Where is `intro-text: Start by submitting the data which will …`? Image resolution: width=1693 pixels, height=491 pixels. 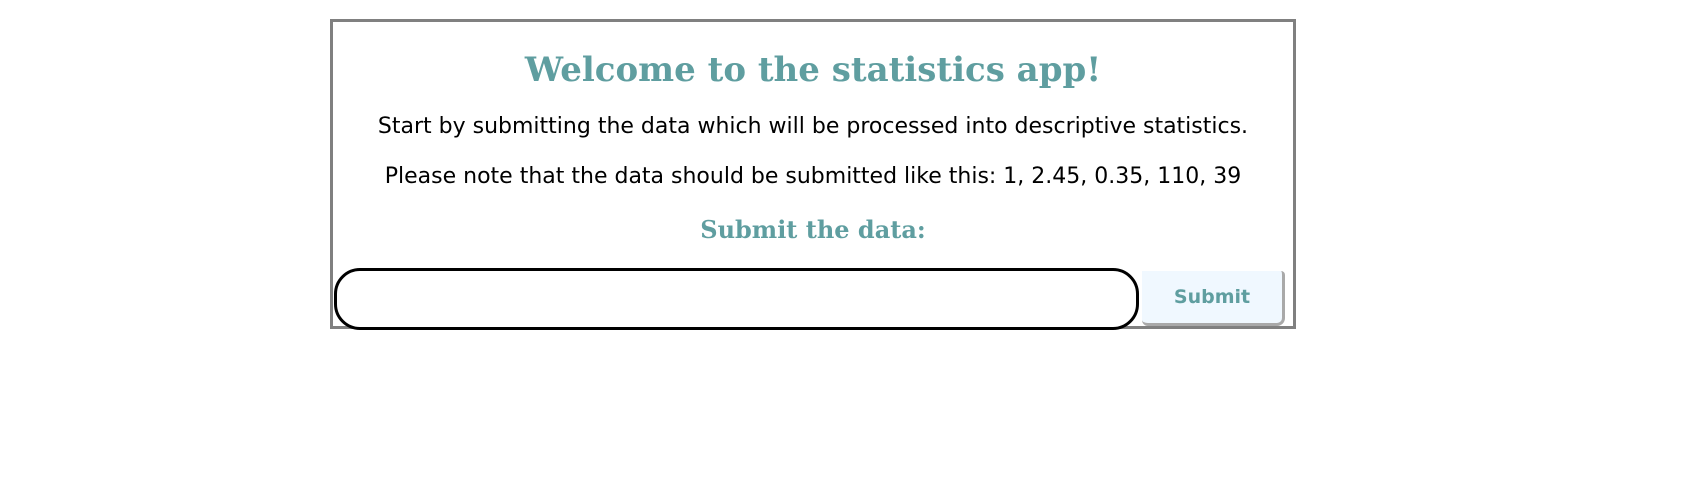
intro-text: Start by submitting the data which will … is located at coordinates (813, 126).